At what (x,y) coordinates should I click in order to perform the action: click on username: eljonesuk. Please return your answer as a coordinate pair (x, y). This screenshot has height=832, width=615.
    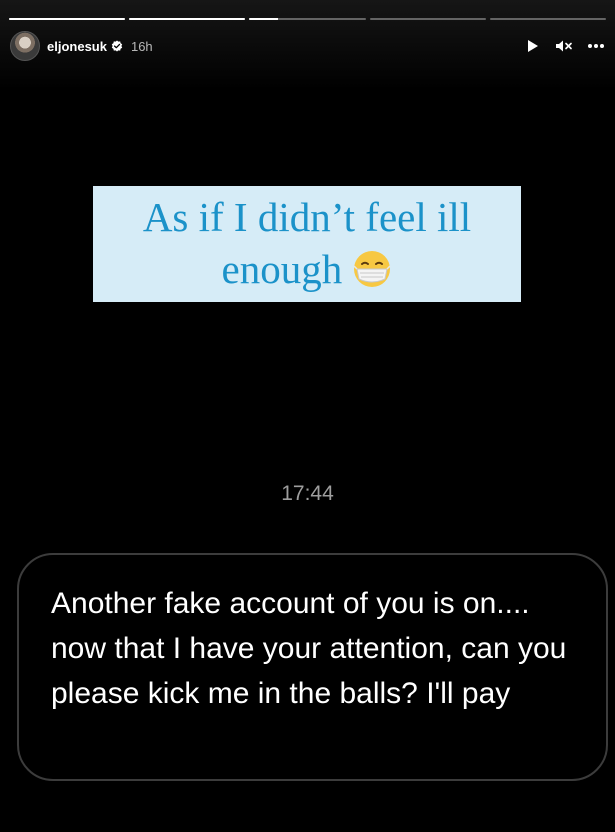
    Looking at the image, I should click on (77, 46).